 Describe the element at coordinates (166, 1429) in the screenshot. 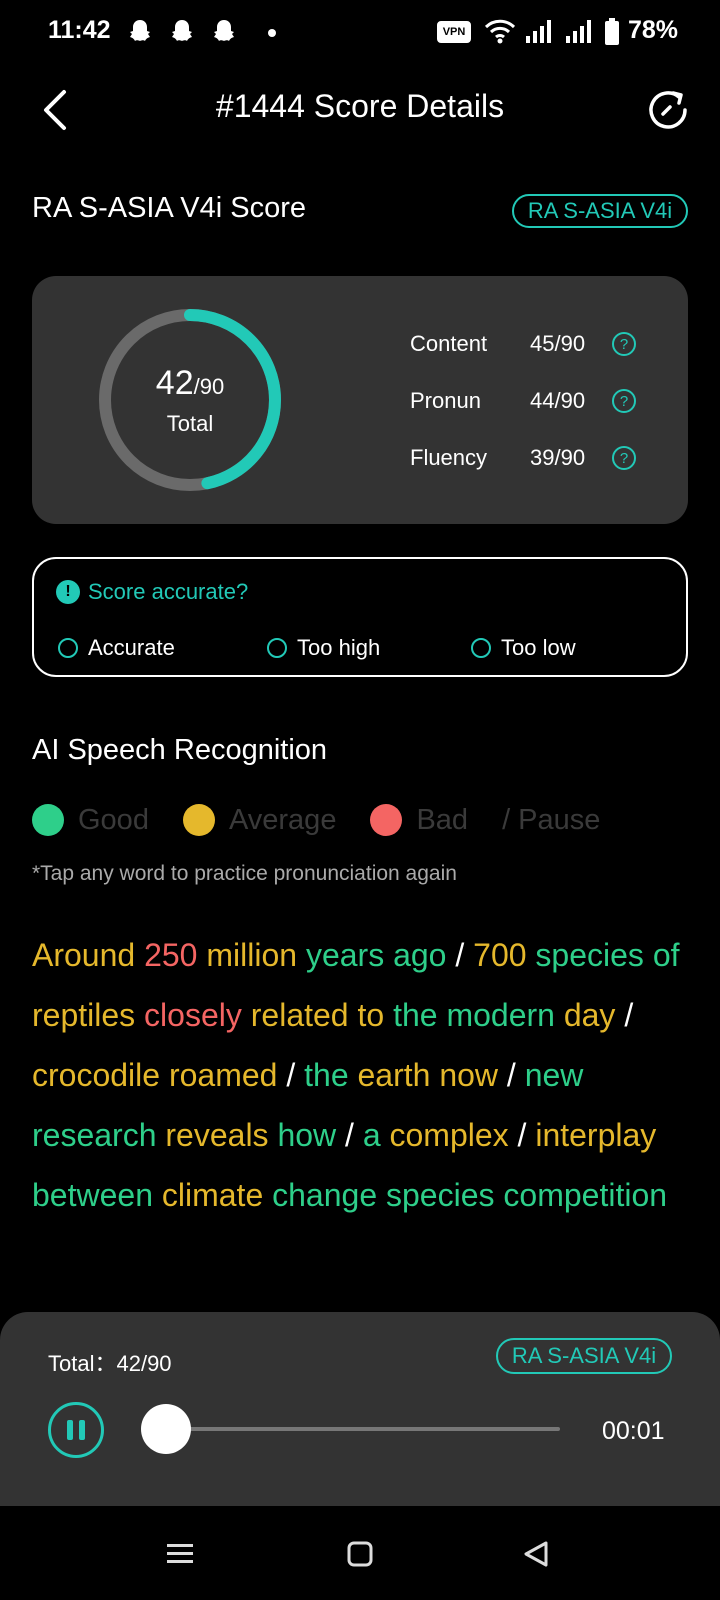

I see `seek-thumb` at that location.